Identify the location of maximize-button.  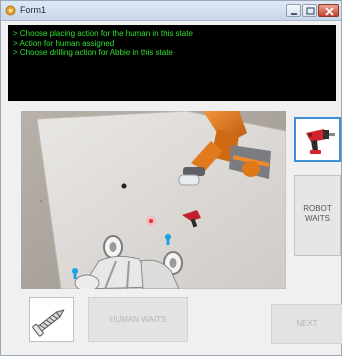
(309, 10).